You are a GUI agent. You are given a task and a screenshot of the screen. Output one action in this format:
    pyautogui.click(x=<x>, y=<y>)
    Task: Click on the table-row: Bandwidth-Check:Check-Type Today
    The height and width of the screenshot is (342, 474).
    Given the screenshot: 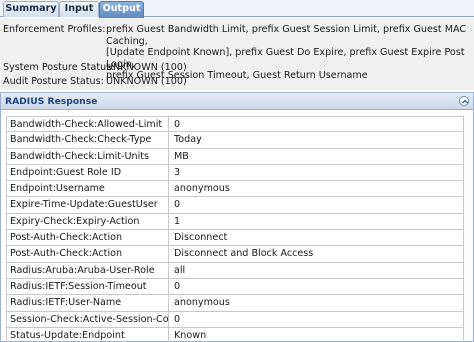 What is the action you would take?
    pyautogui.click(x=235, y=140)
    